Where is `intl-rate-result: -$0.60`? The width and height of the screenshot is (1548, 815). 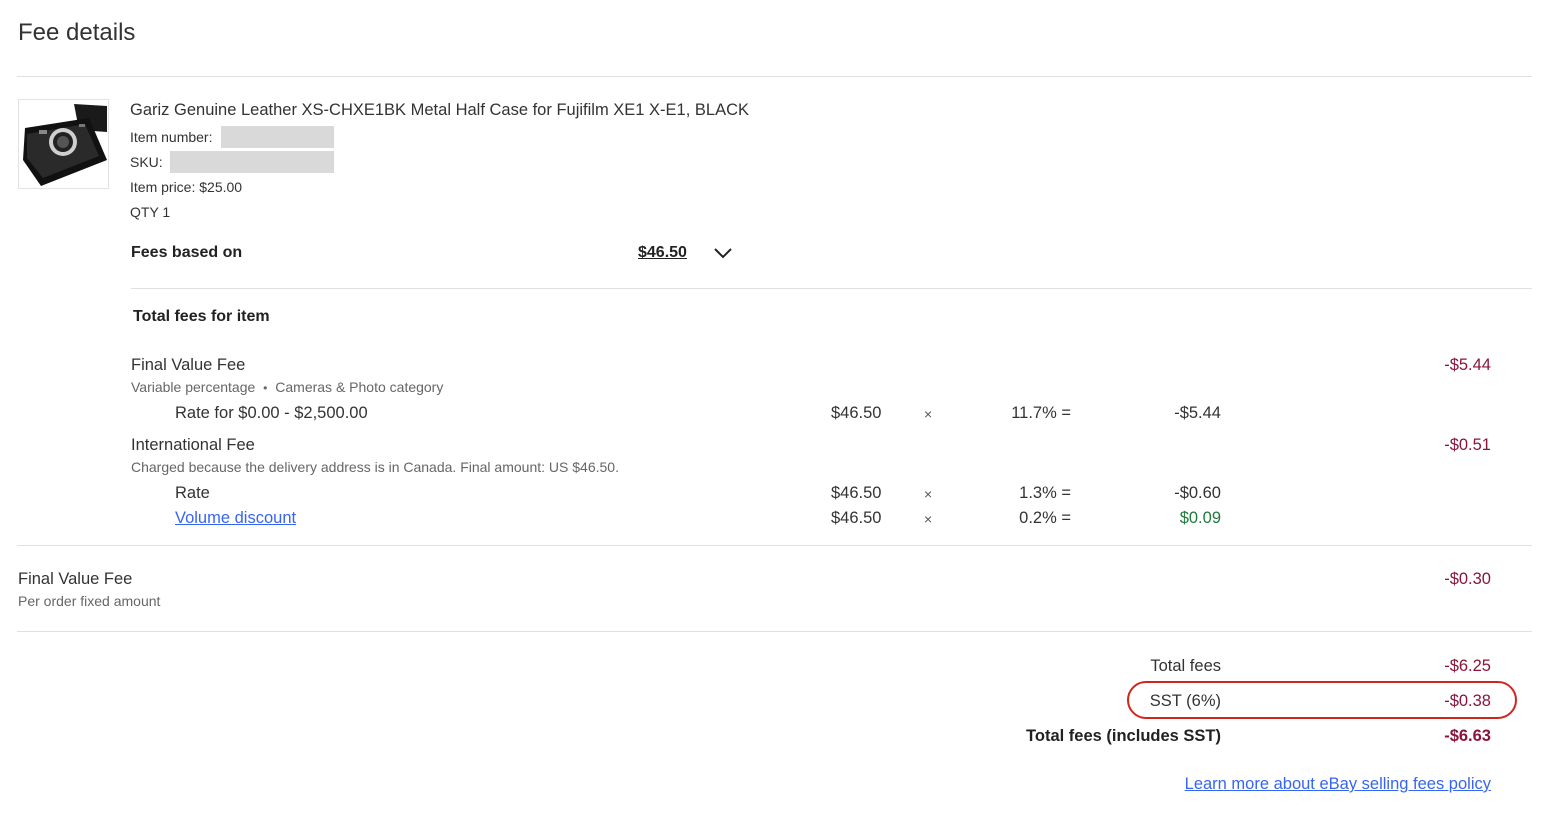
intl-rate-result: -$0.60 is located at coordinates (1197, 493).